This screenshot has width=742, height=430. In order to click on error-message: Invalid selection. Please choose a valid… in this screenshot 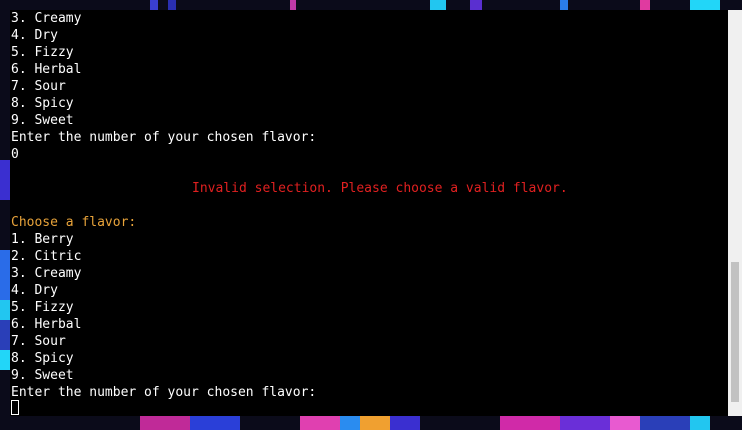, I will do `click(380, 188)`.